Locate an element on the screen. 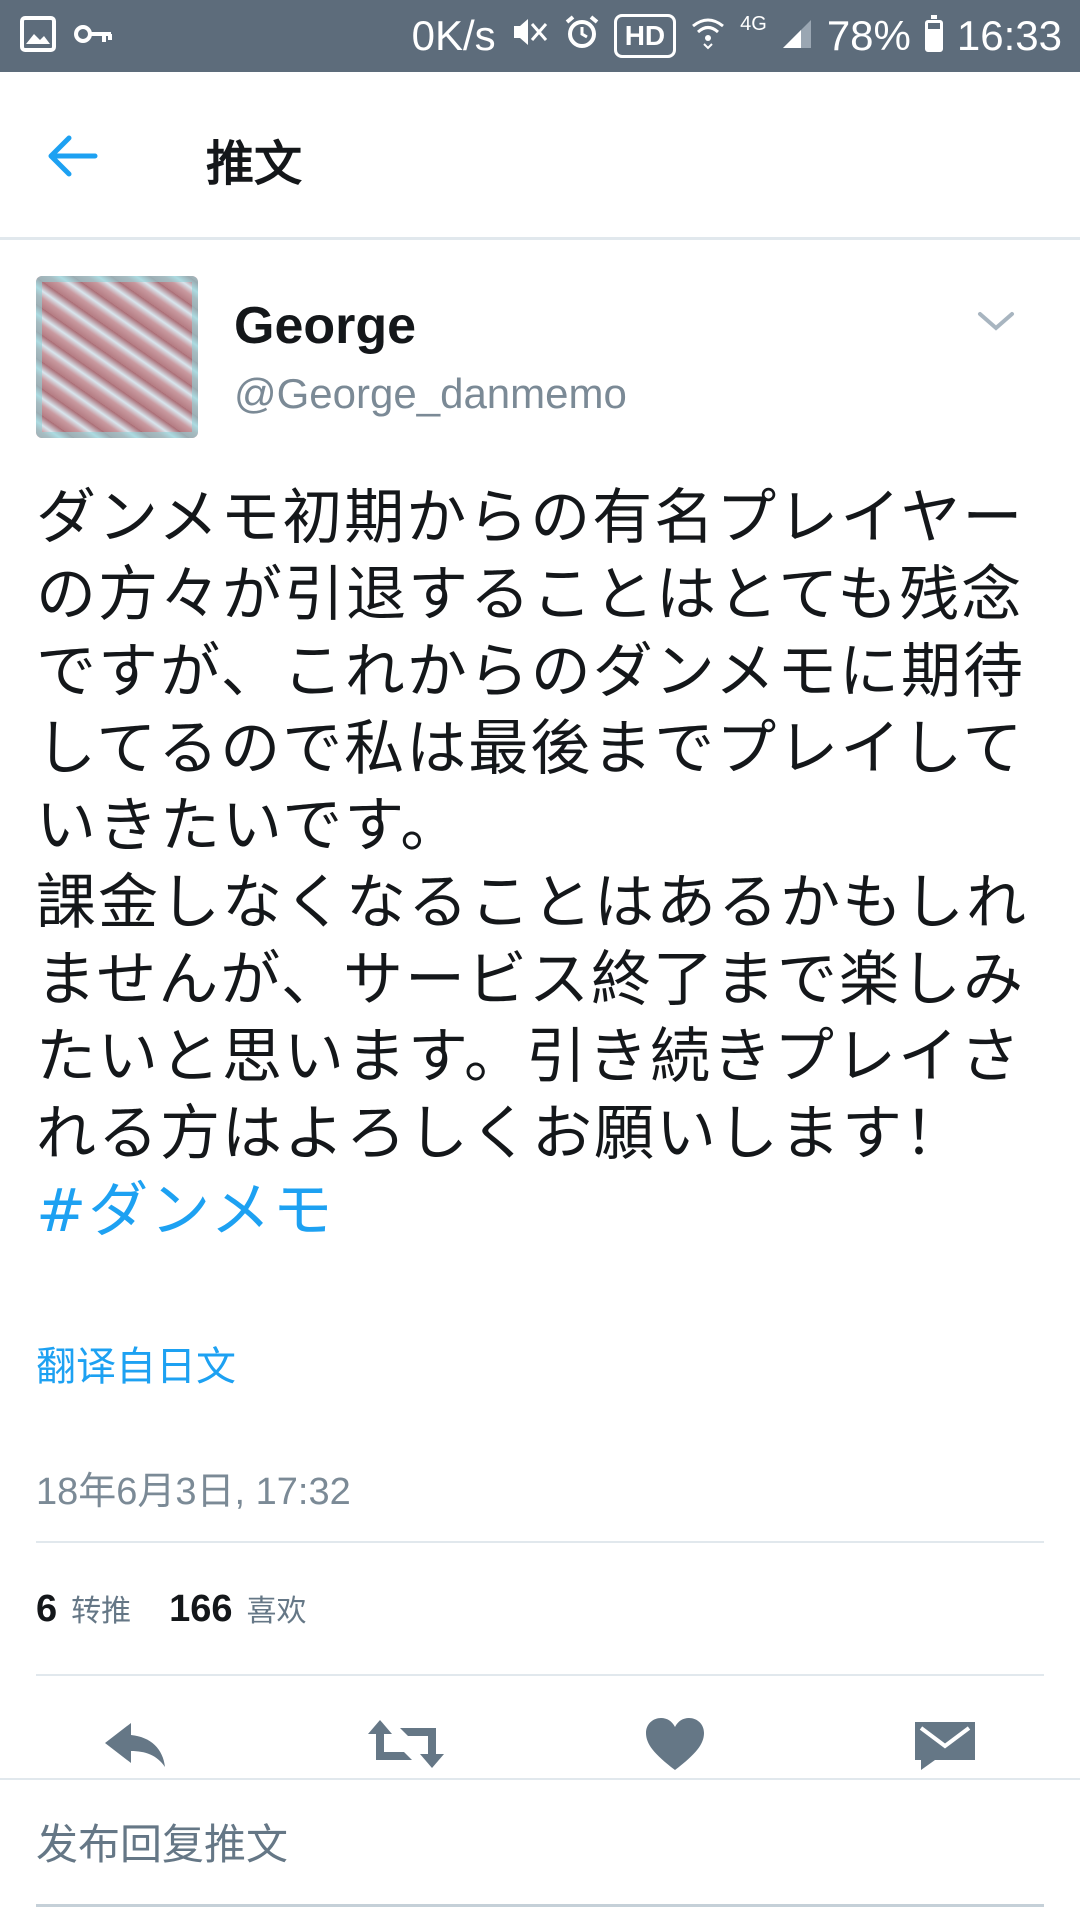 The width and height of the screenshot is (1080, 1920). retweet-label: 转推 is located at coordinates (101, 1608).